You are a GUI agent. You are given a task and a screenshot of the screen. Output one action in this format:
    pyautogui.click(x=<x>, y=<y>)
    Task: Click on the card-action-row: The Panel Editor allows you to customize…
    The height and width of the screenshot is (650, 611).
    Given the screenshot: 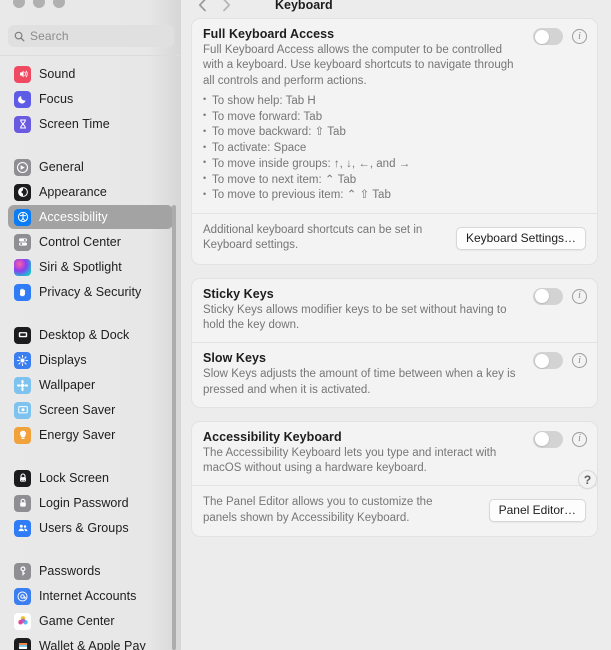 What is the action you would take?
    pyautogui.click(x=394, y=510)
    